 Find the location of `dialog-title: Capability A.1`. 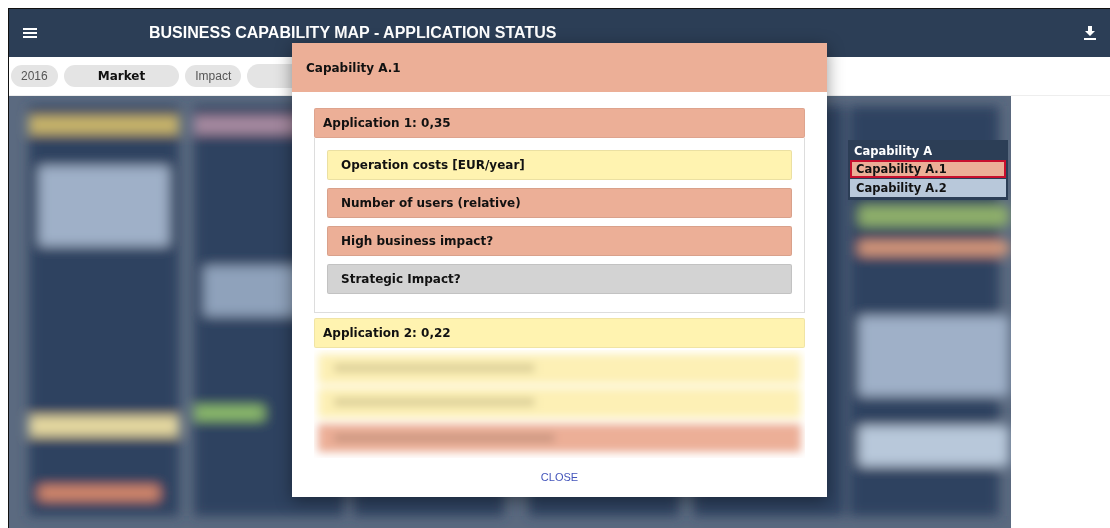

dialog-title: Capability A.1 is located at coordinates (559, 67).